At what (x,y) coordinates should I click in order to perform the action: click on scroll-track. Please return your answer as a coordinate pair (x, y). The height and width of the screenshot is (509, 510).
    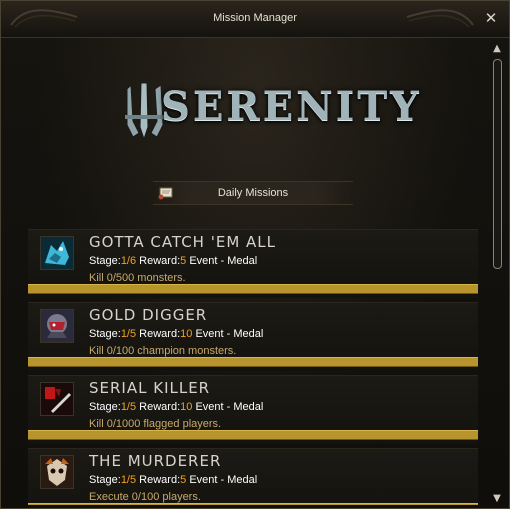
    Looking at the image, I should click on (497, 272).